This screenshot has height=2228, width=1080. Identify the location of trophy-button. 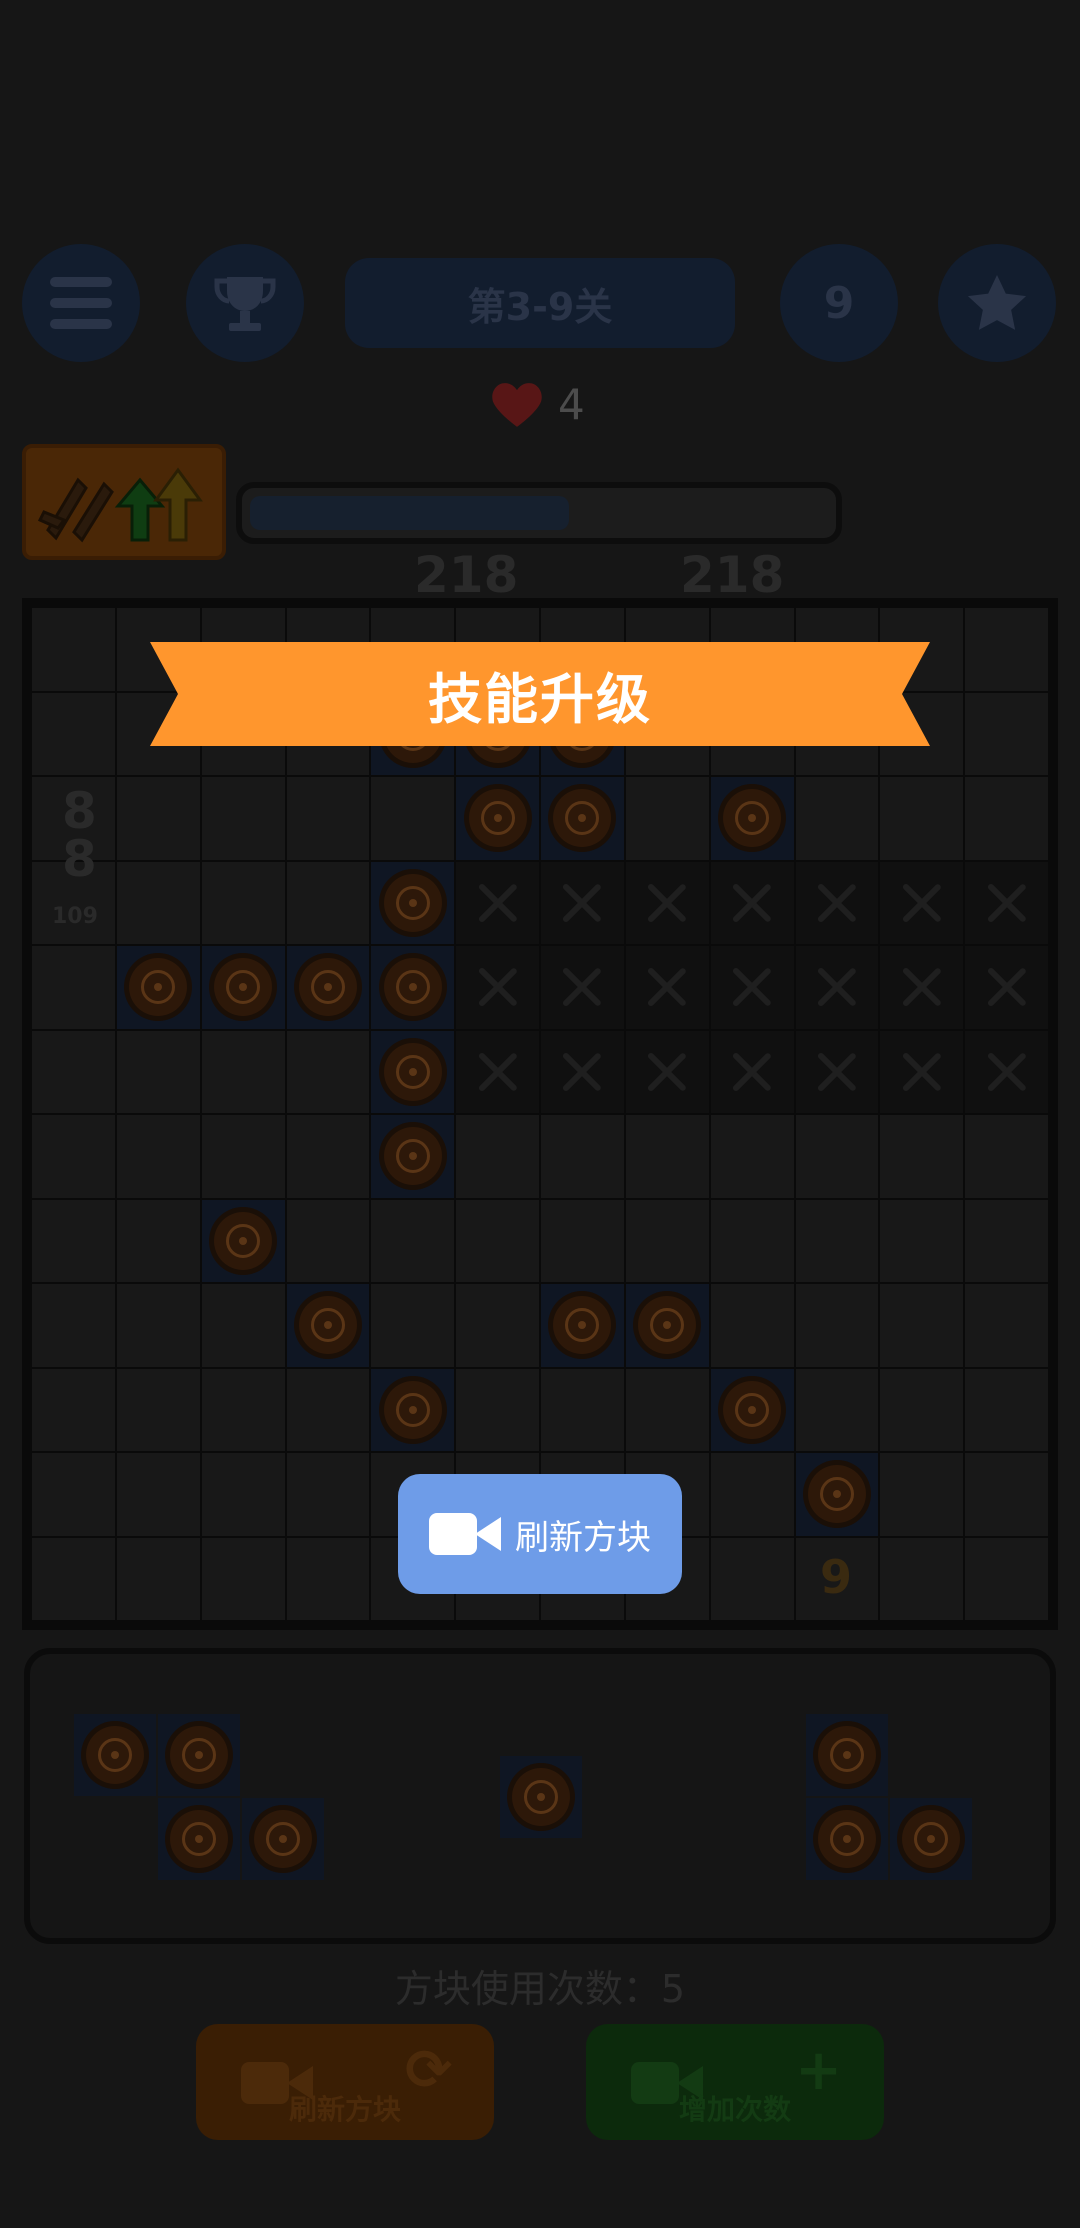
(245, 303).